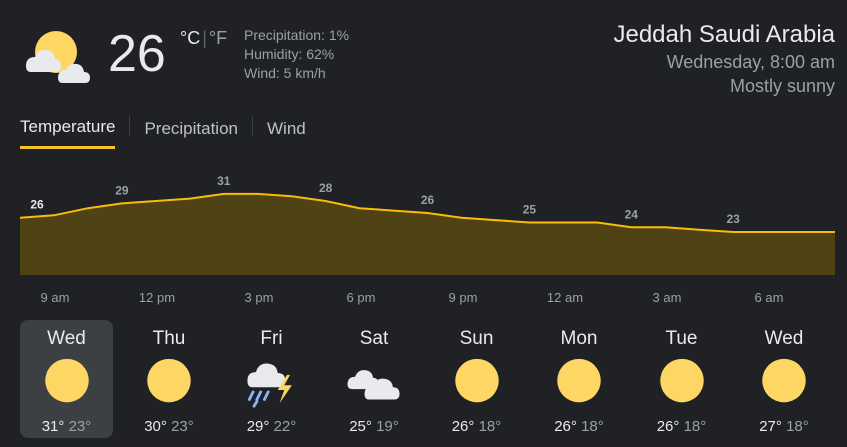 The width and height of the screenshot is (847, 447). What do you see at coordinates (169, 338) in the screenshot?
I see `day-name: Thu` at bounding box center [169, 338].